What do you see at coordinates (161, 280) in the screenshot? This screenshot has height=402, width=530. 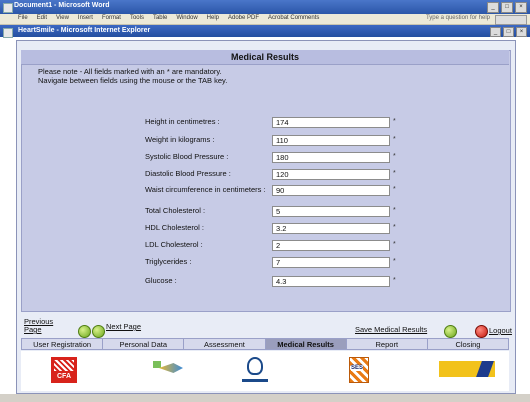 I see `field-label: Glucose :` at bounding box center [161, 280].